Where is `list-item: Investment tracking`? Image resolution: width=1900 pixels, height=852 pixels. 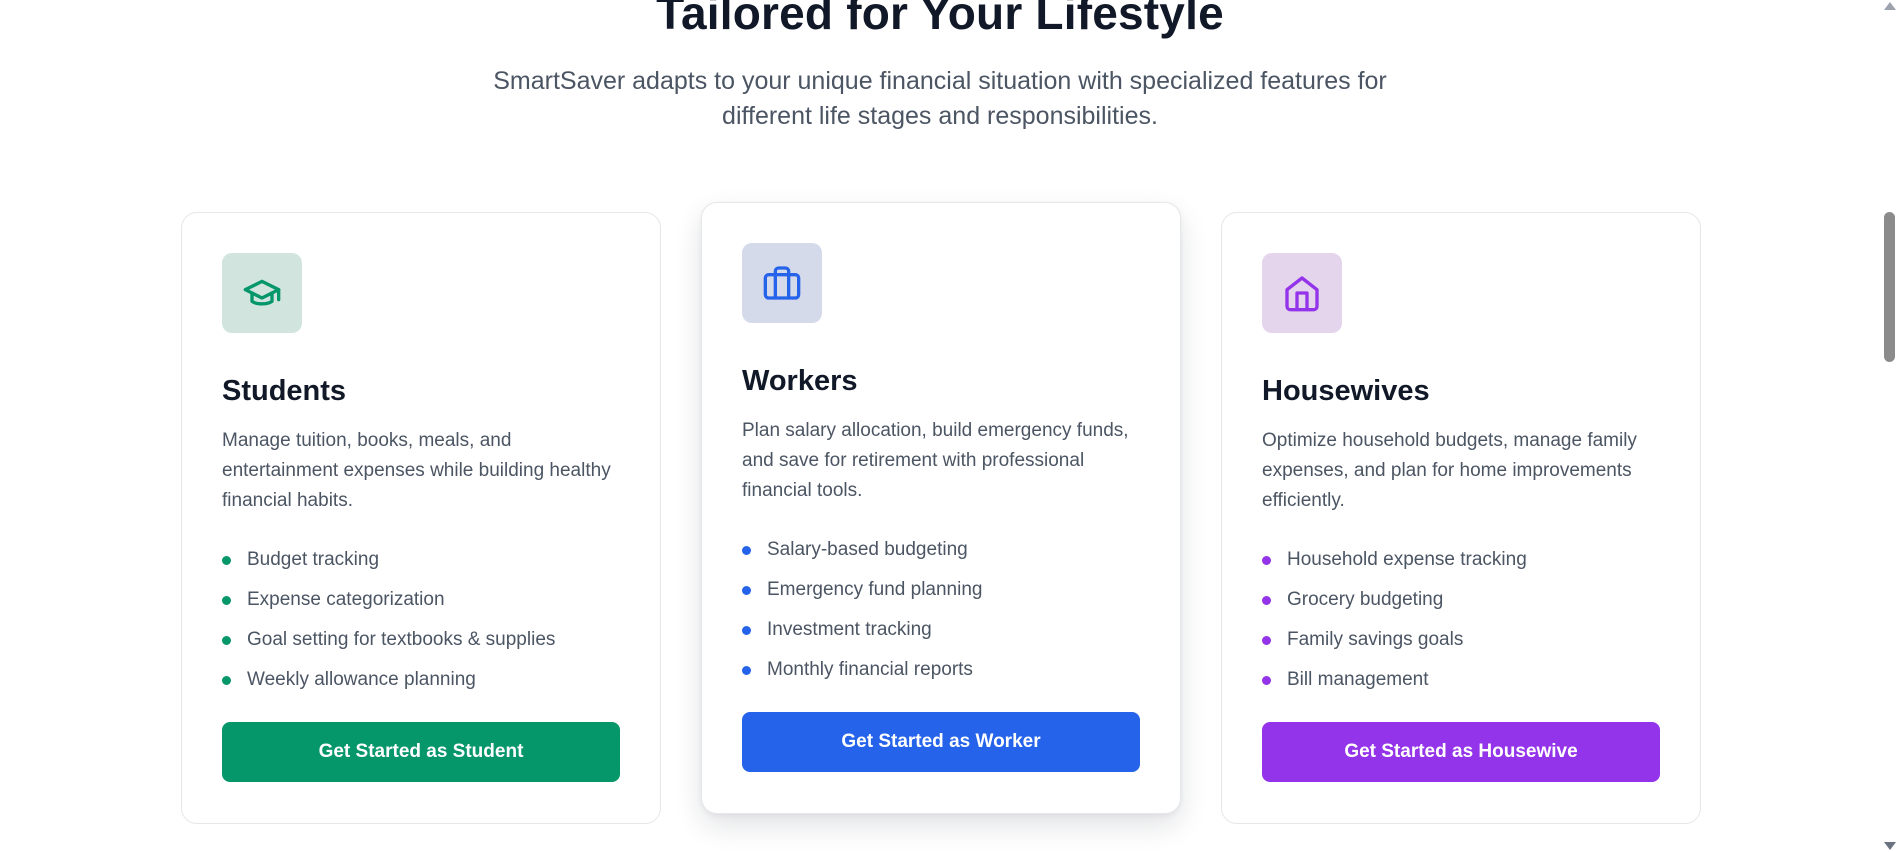
list-item: Investment tracking is located at coordinates (941, 630).